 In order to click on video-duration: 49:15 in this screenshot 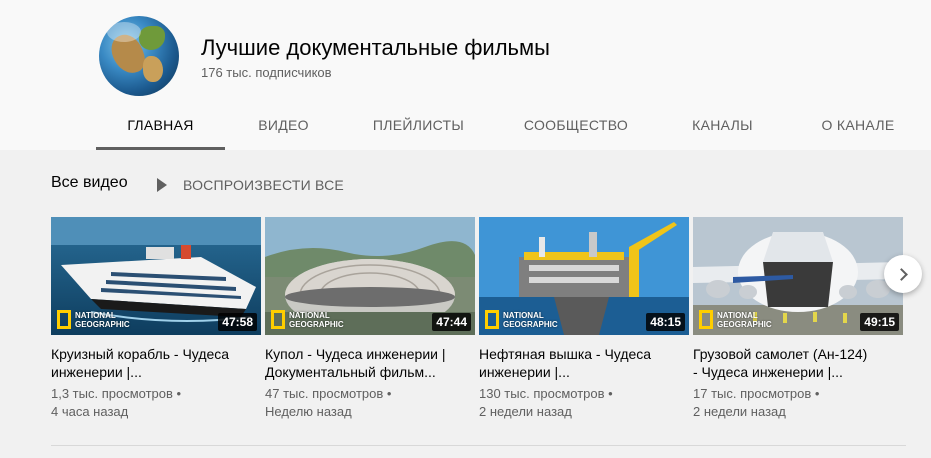, I will do `click(879, 322)`.